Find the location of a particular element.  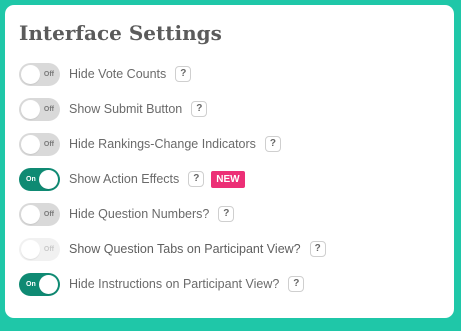

new-badge: NEW is located at coordinates (228, 179).